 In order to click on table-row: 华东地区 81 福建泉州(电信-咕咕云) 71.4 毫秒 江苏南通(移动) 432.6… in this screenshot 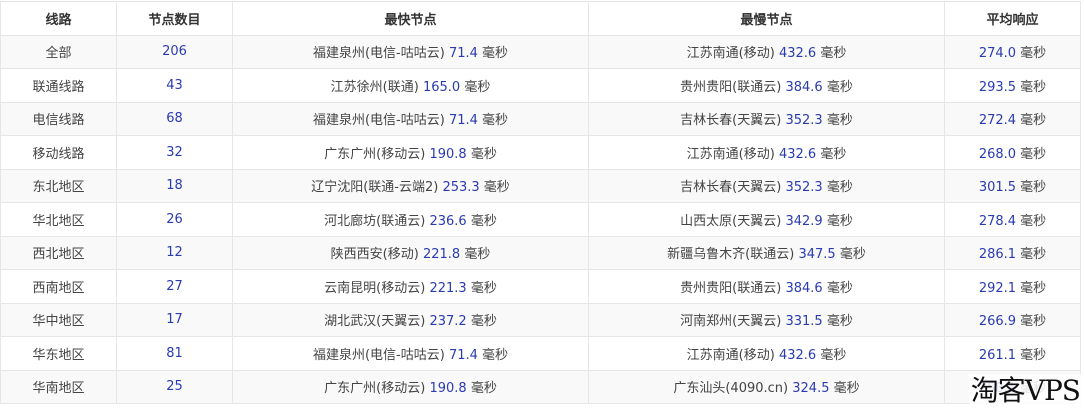, I will do `click(540, 353)`.